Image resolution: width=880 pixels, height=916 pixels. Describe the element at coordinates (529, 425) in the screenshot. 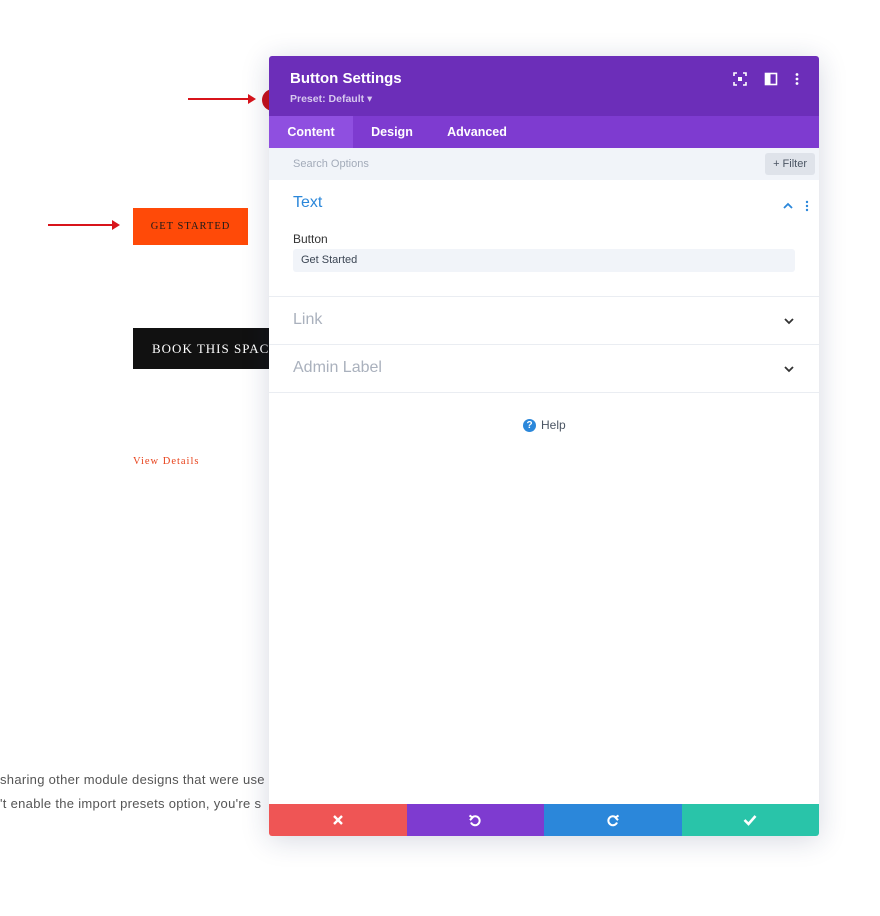

I see `help-icon: ?` at that location.